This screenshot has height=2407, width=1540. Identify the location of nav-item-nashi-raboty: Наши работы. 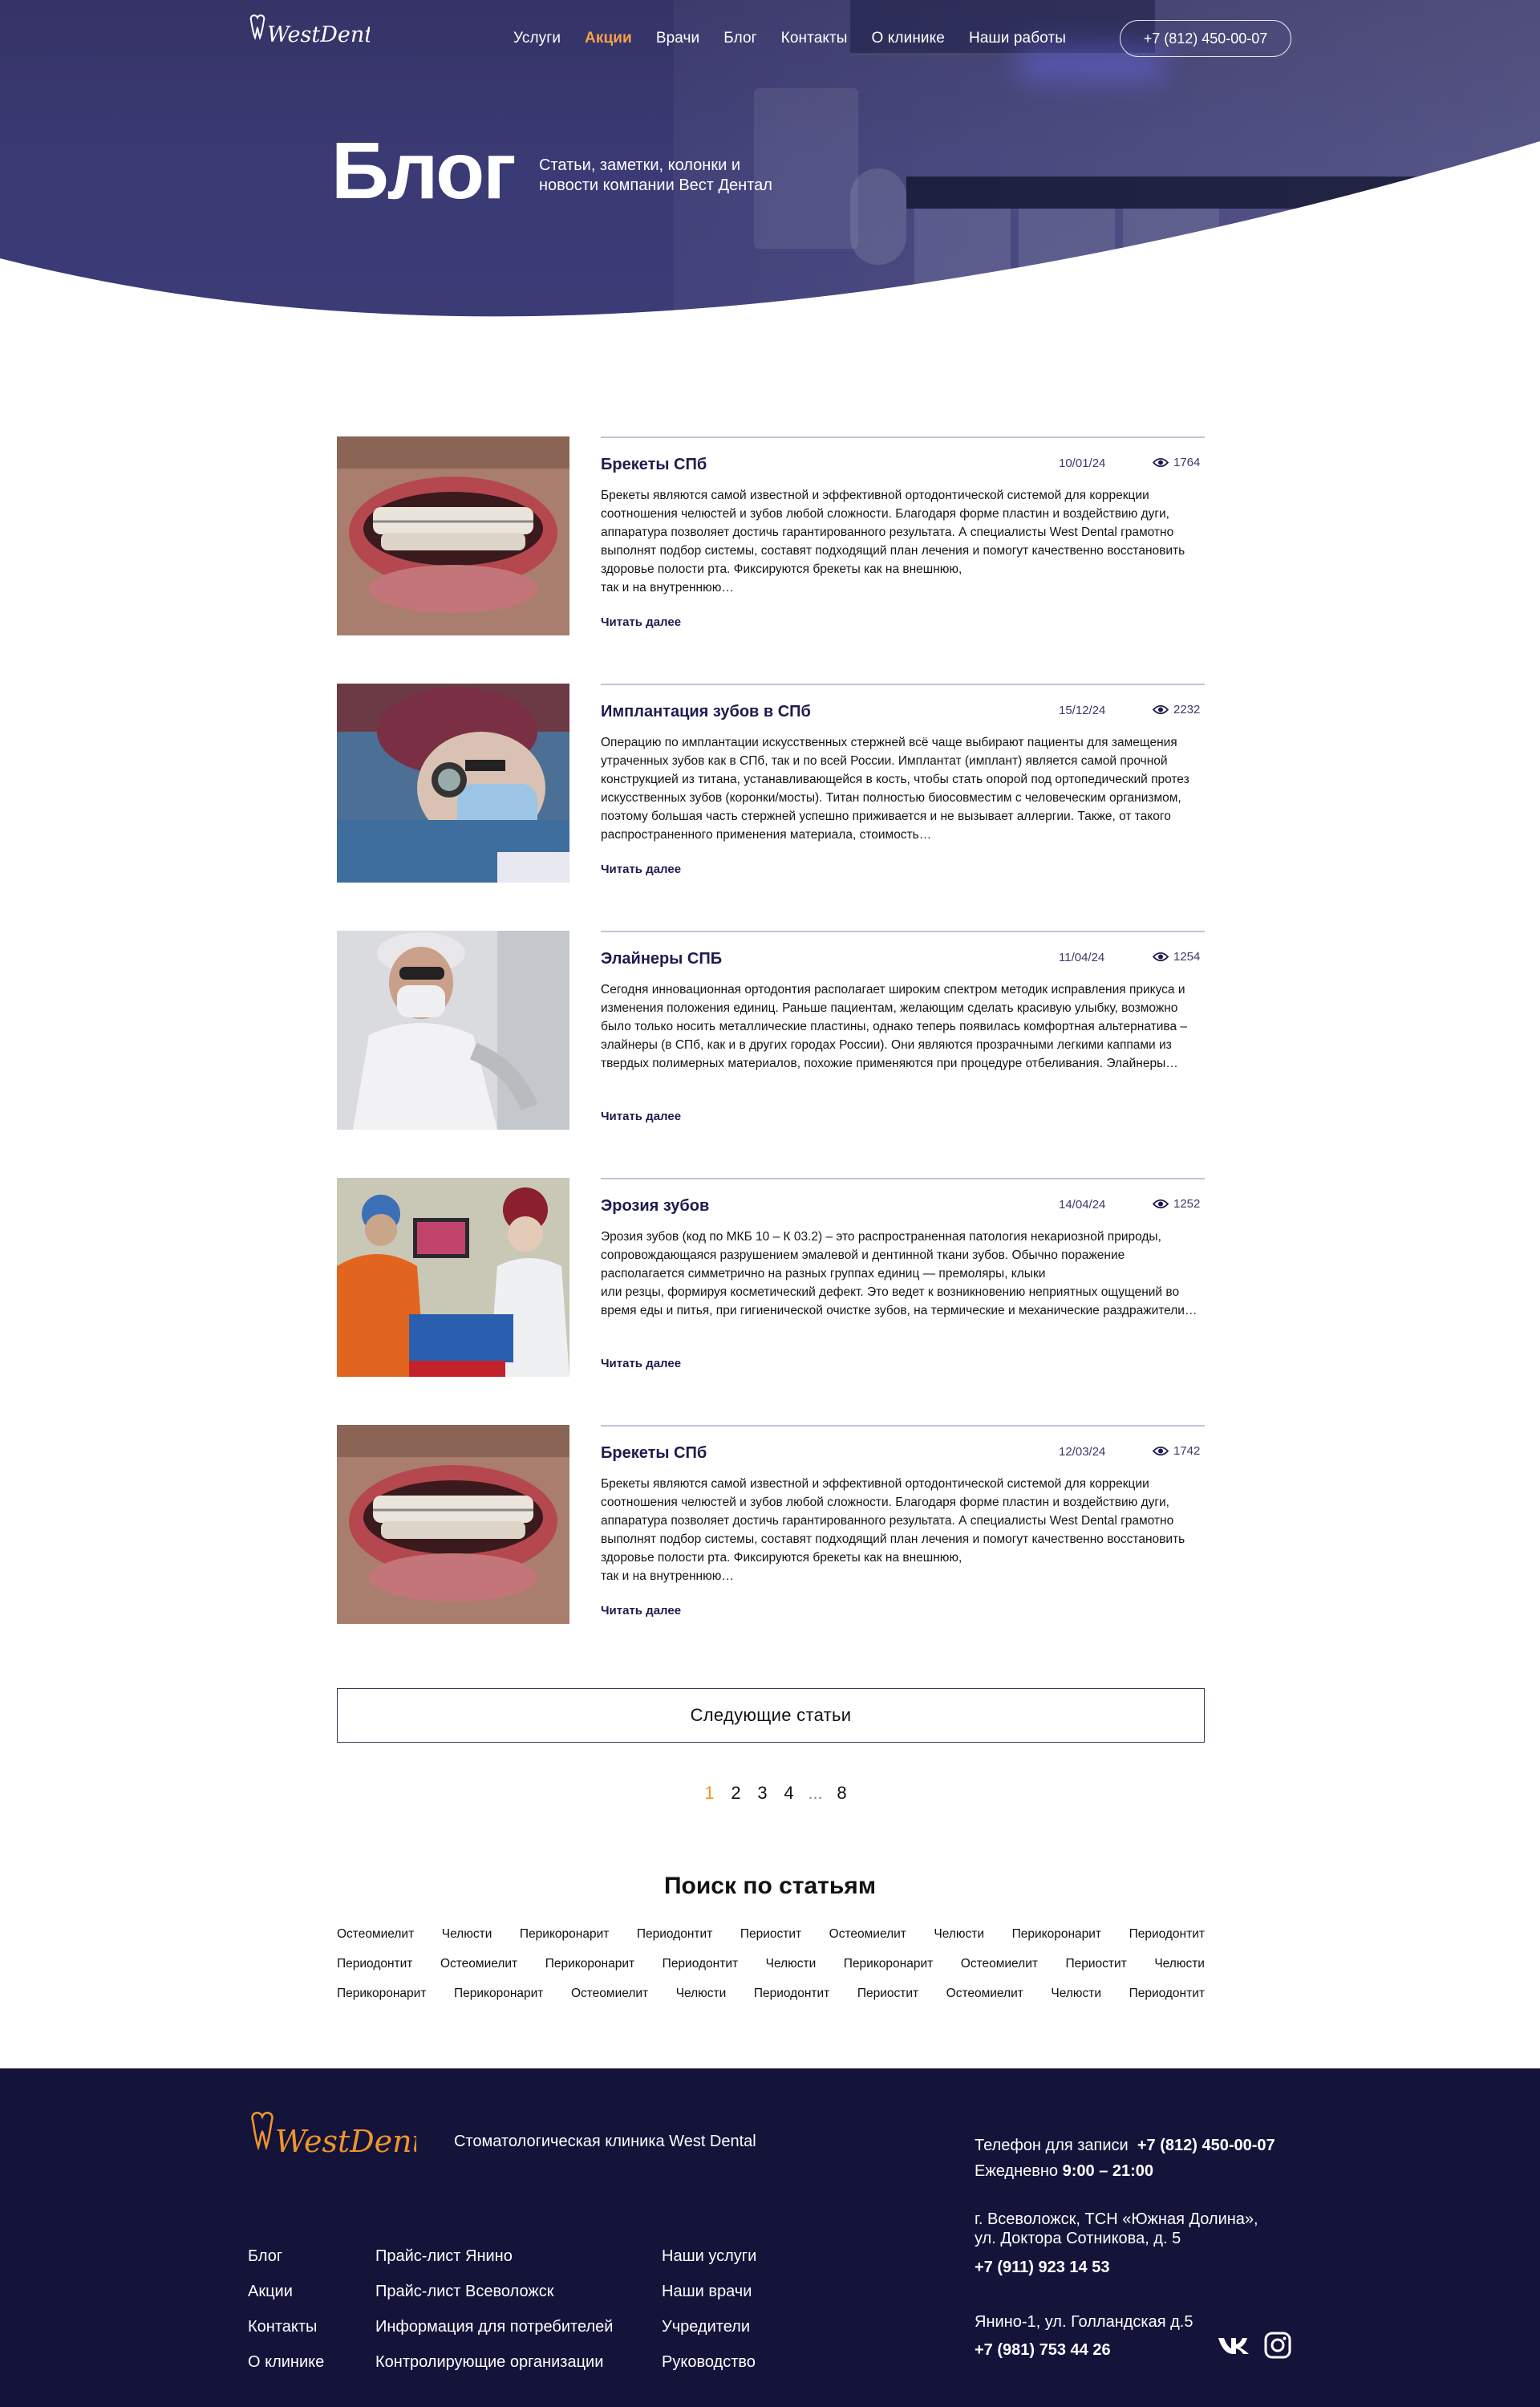
(1017, 38).